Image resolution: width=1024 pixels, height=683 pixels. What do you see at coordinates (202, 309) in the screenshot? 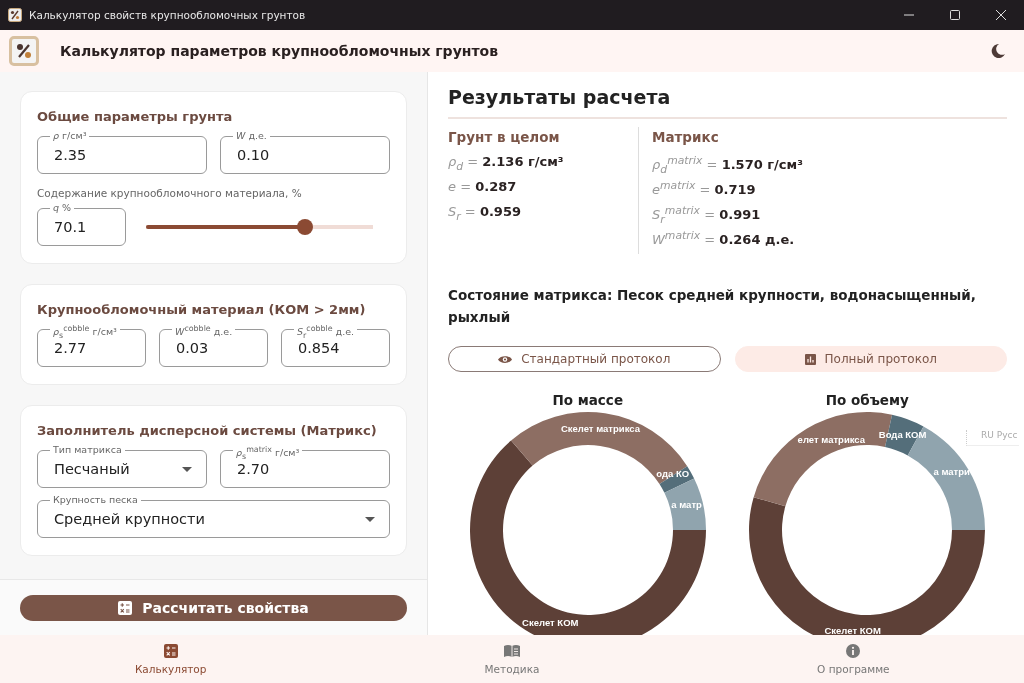
I see `card-title: Крупнообломочный материал (КОМ > 2мм)` at bounding box center [202, 309].